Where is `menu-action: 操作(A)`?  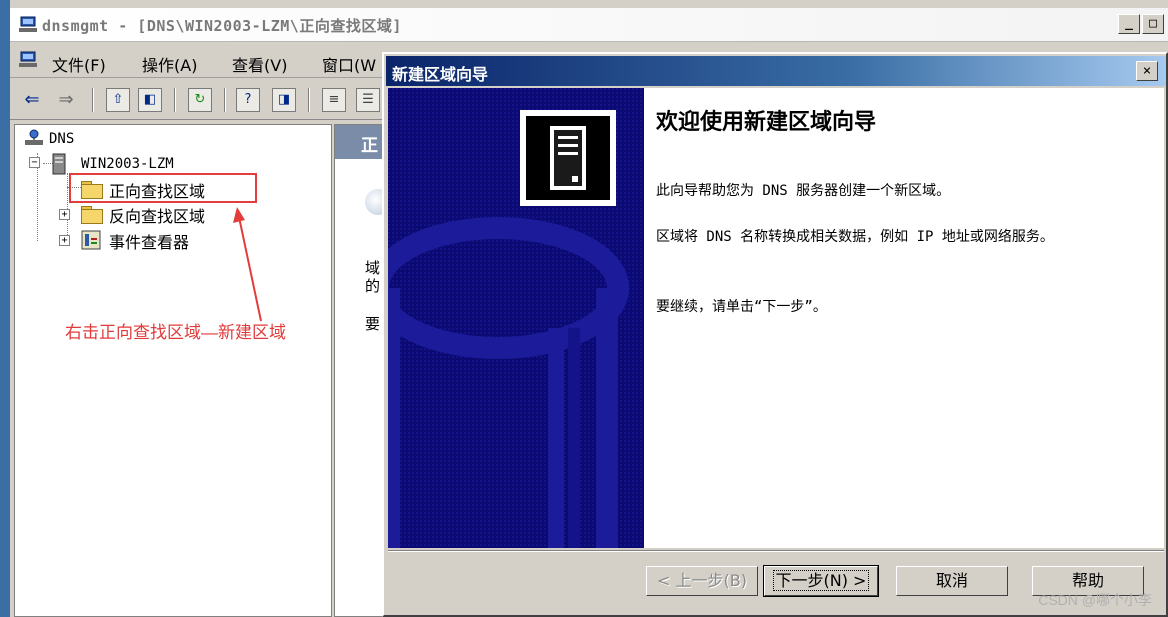
menu-action: 操作(A) is located at coordinates (169, 64).